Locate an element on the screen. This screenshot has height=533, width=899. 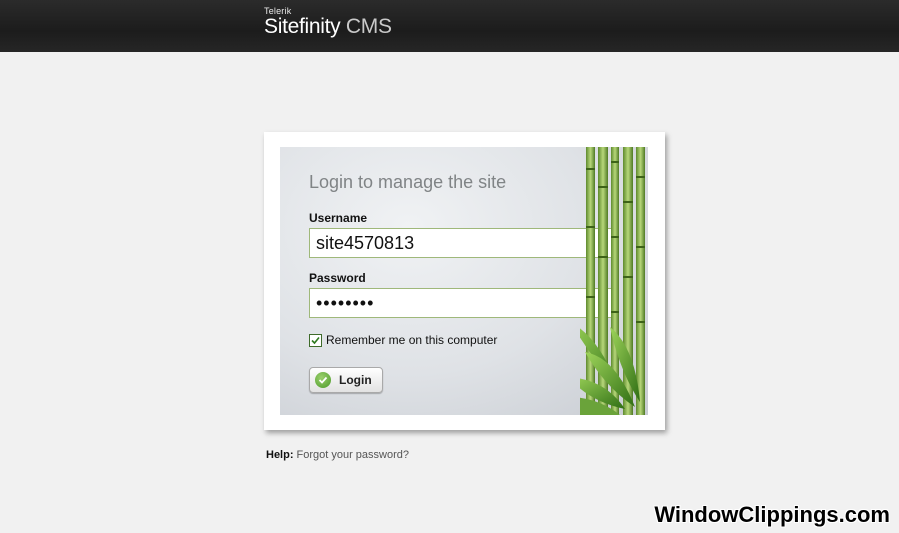
help-text: Help: Forgot your password? is located at coordinates (337, 455).